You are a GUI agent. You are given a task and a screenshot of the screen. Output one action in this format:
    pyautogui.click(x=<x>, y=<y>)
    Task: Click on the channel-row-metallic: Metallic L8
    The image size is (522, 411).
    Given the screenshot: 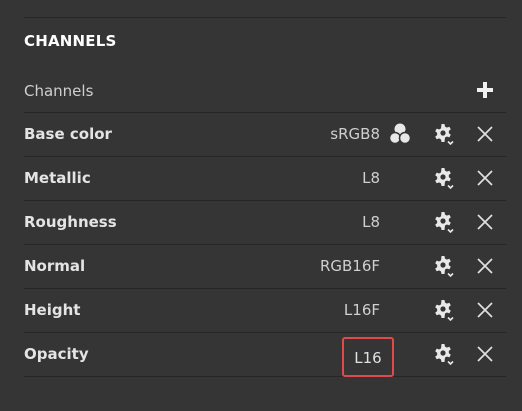 What is the action you would take?
    pyautogui.click(x=265, y=179)
    